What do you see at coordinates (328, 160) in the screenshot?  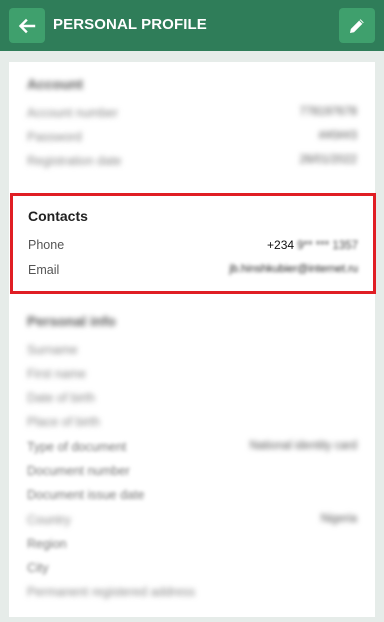 I see `registration-date-value: 26/01/2022` at bounding box center [328, 160].